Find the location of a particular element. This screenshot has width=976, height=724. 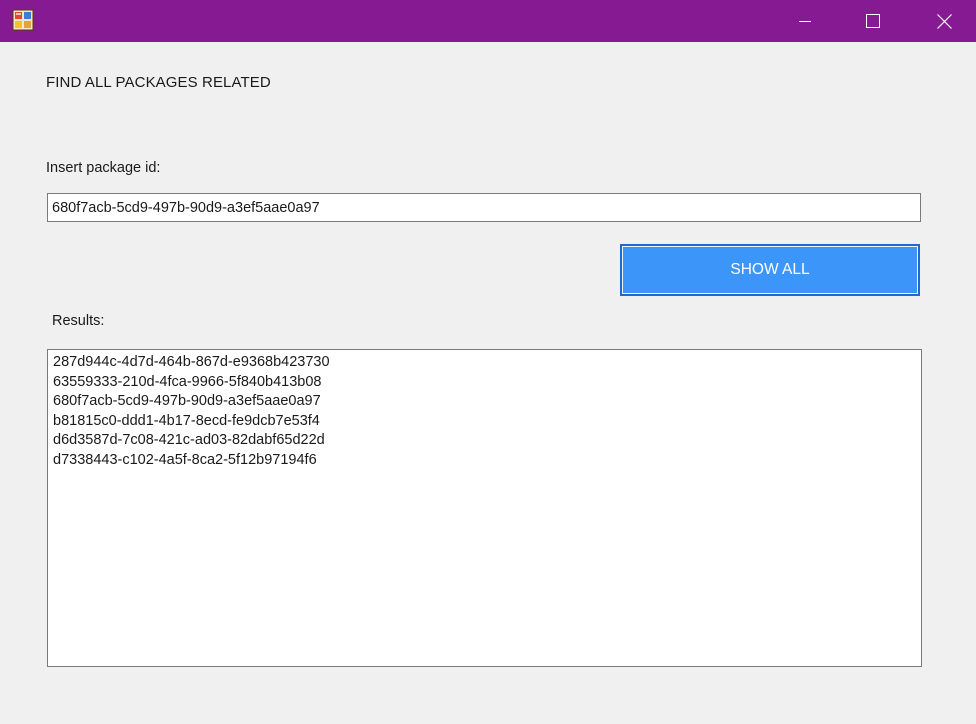

maximize-button is located at coordinates (873, 21).